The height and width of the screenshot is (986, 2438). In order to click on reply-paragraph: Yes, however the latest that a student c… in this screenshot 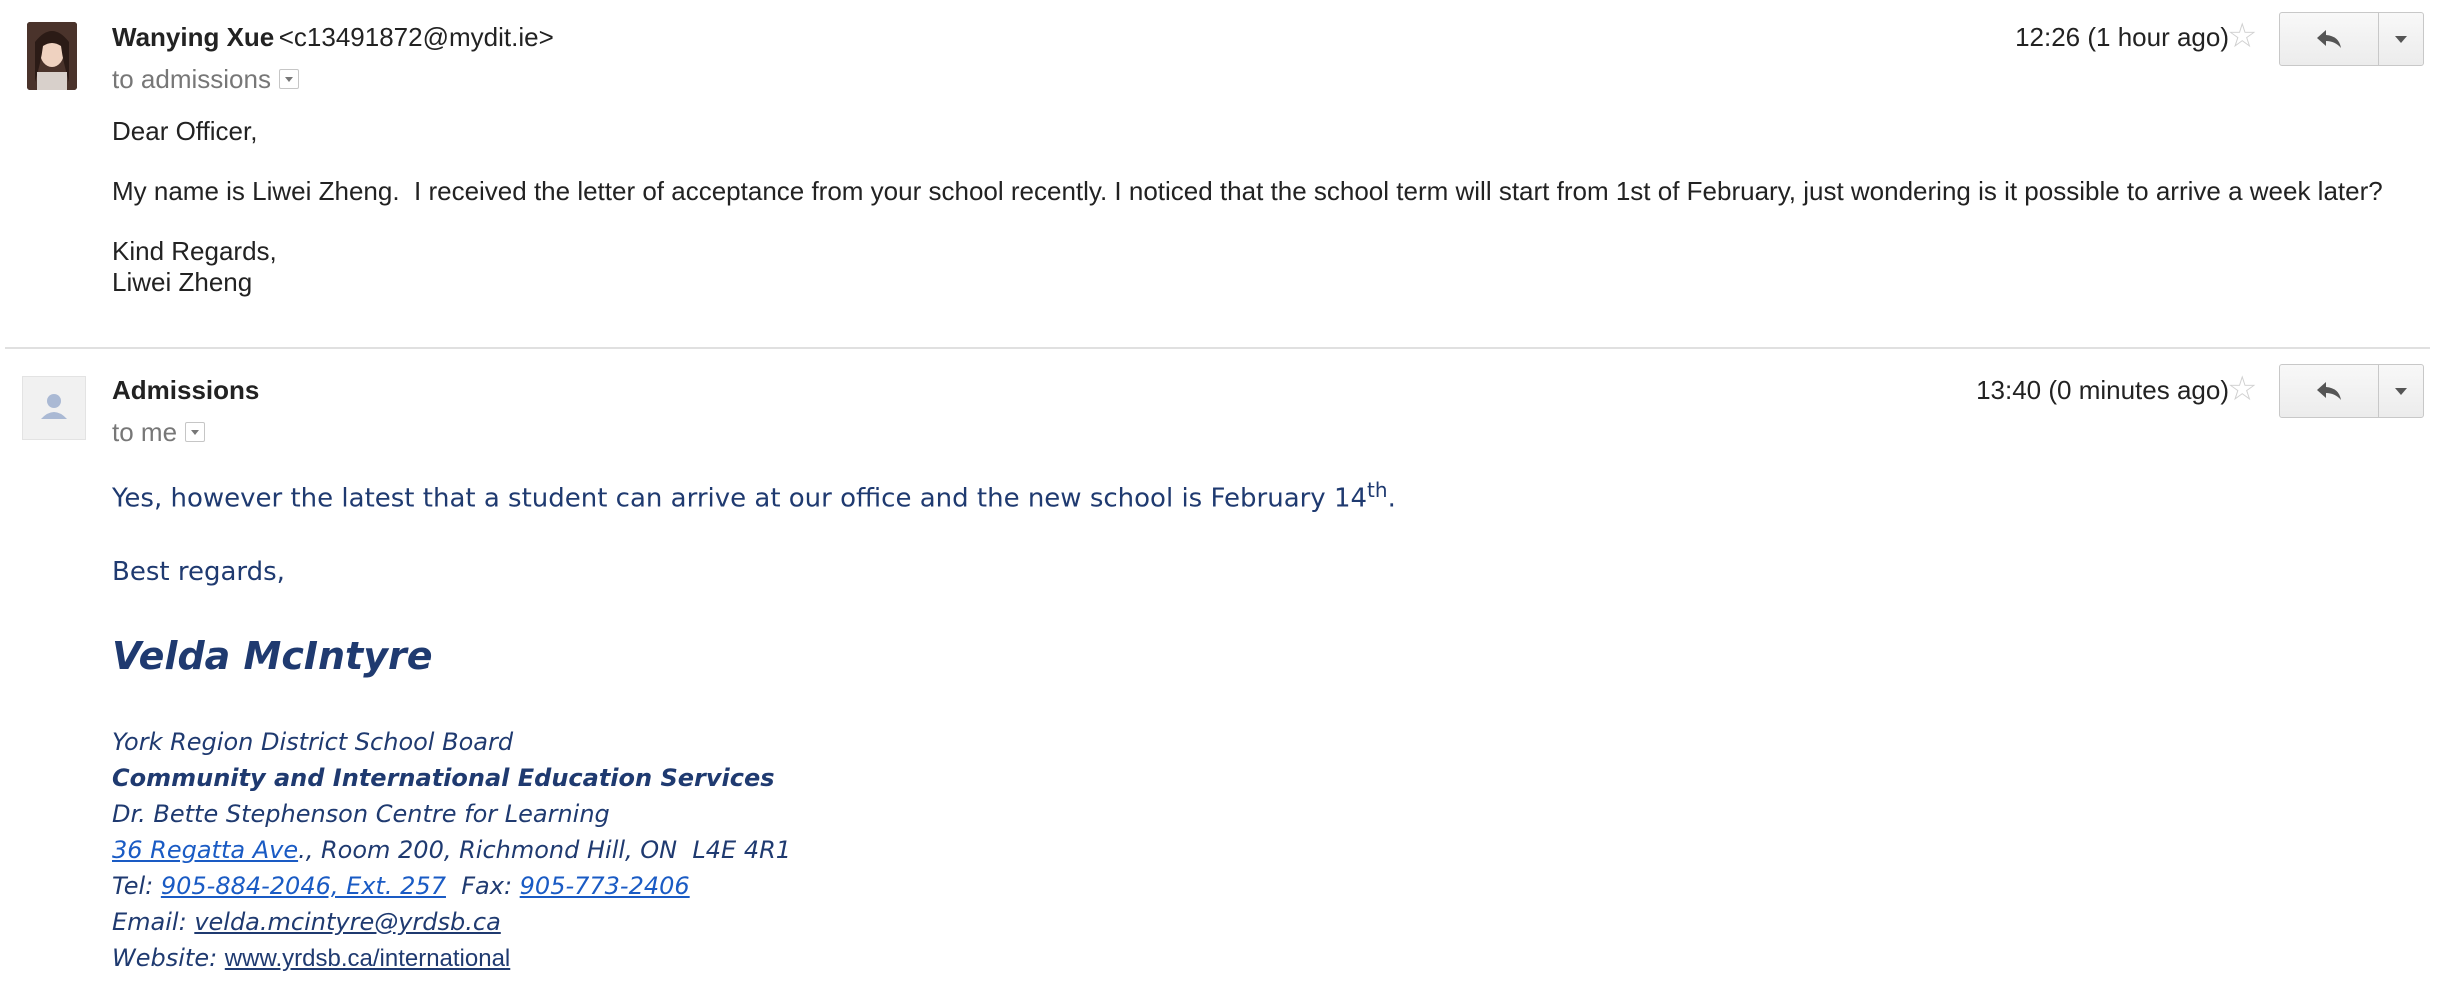, I will do `click(754, 496)`.